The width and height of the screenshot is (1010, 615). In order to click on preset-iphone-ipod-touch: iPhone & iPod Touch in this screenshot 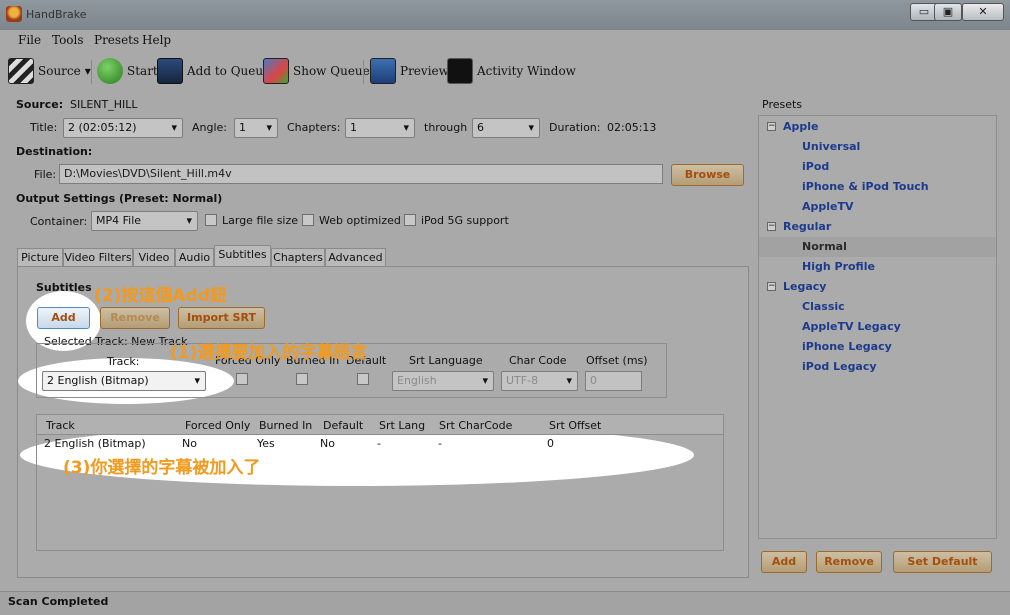, I will do `click(865, 186)`.